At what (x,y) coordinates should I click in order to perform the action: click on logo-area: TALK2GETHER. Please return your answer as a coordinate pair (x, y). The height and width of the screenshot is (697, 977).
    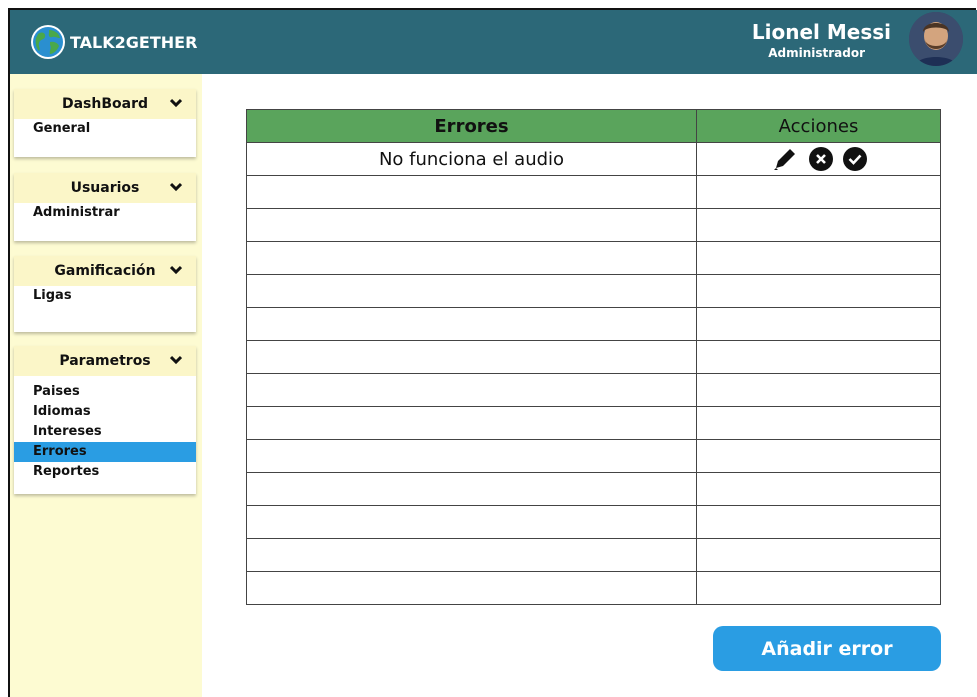
    Looking at the image, I should click on (106, 42).